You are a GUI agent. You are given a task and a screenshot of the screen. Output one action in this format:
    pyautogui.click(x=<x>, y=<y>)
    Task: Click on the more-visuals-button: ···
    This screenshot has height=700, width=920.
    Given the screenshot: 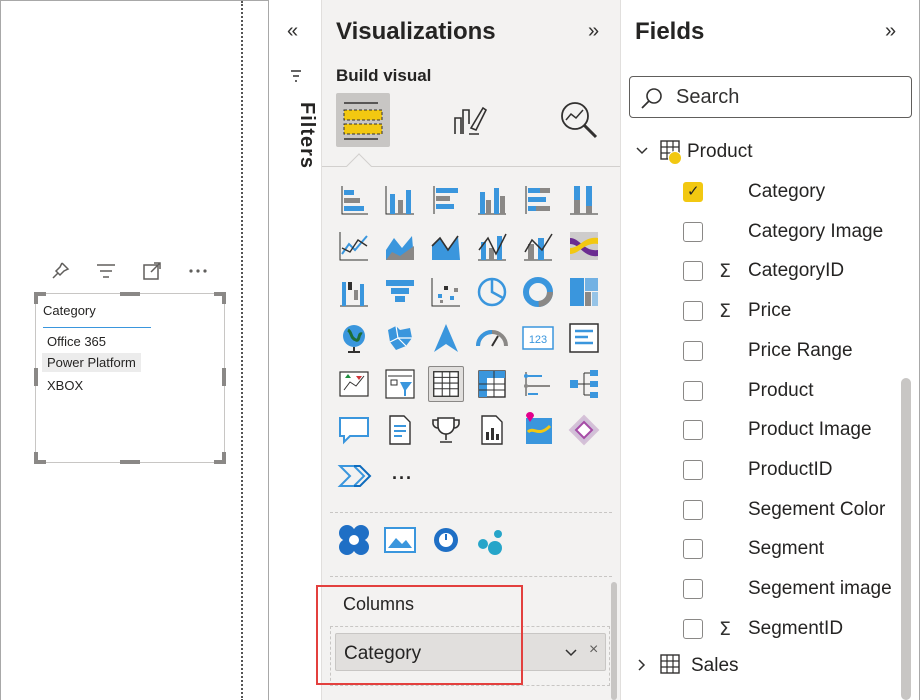 What is the action you would take?
    pyautogui.click(x=402, y=478)
    